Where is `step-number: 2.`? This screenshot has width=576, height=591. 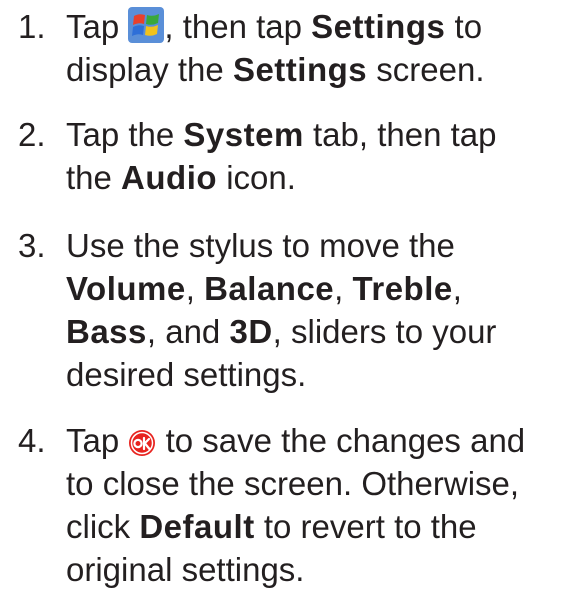
step-number: 2. is located at coordinates (32, 134).